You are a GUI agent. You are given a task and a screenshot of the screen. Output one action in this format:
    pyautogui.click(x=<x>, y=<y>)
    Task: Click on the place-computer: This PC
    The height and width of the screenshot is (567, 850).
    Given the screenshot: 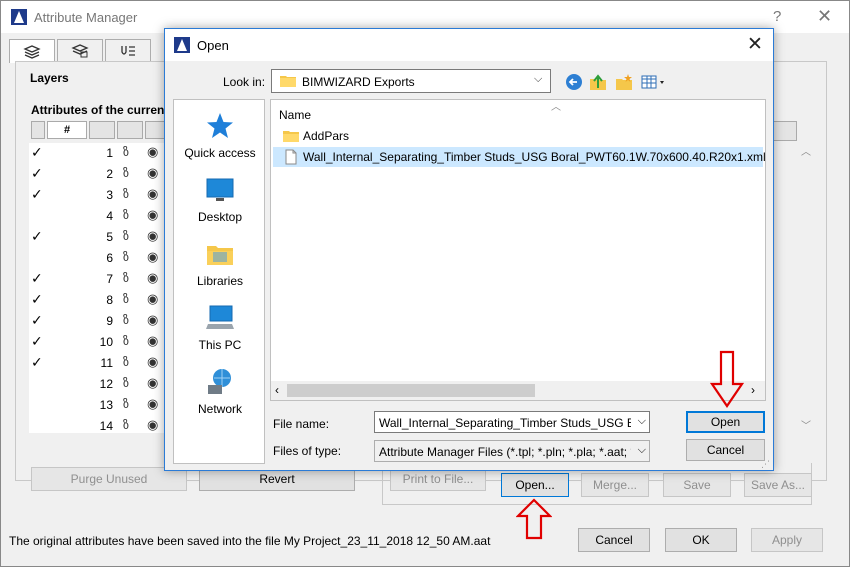 What is the action you would take?
    pyautogui.click(x=220, y=333)
    